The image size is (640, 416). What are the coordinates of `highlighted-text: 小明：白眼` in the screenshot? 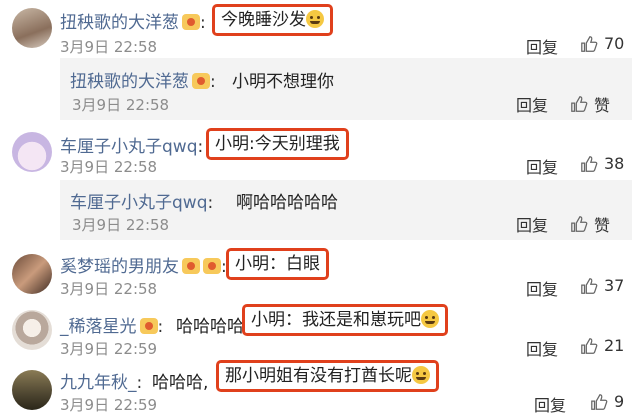 It's located at (277, 264).